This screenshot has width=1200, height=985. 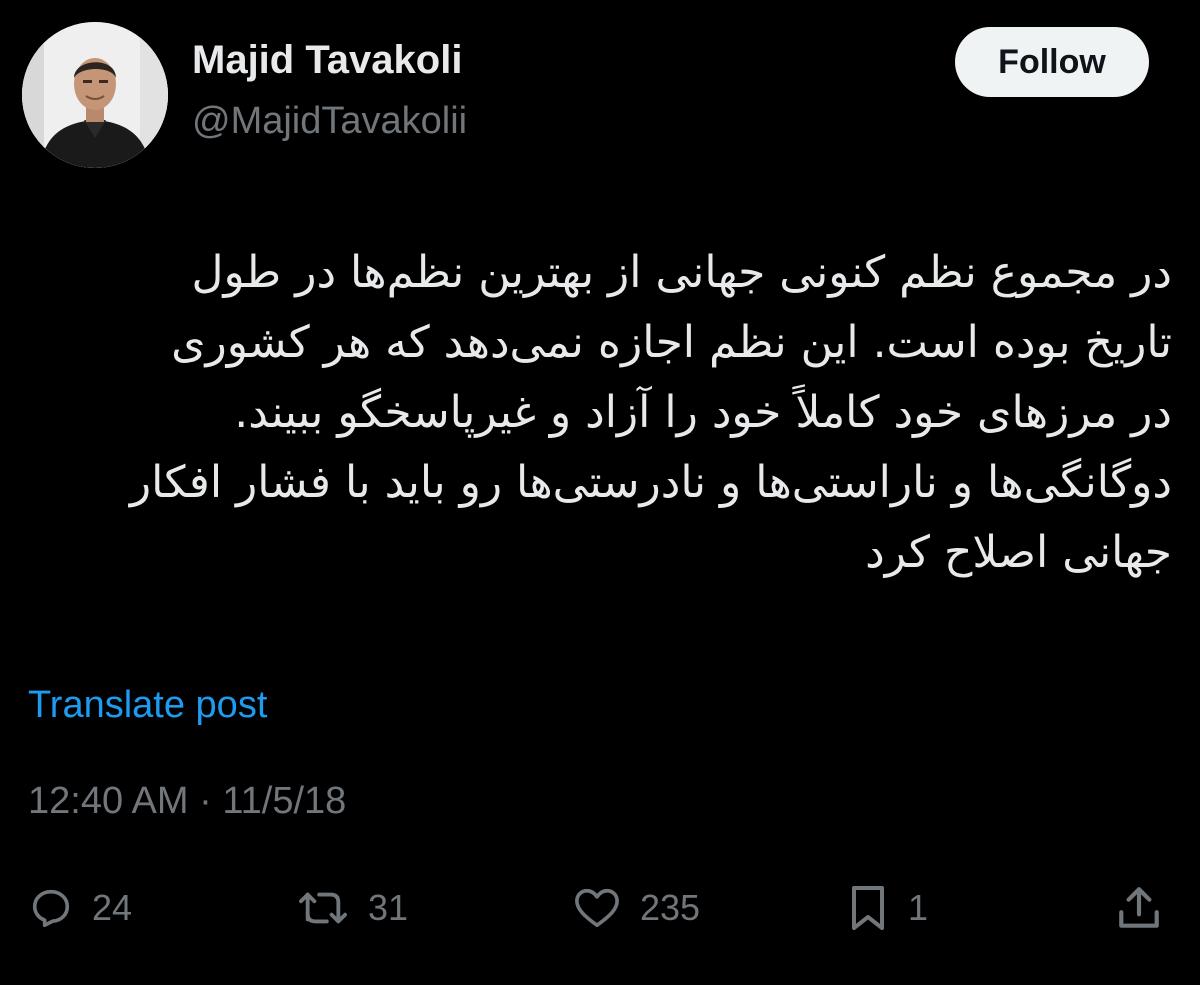 I want to click on share-icon, so click(x=1139, y=907).